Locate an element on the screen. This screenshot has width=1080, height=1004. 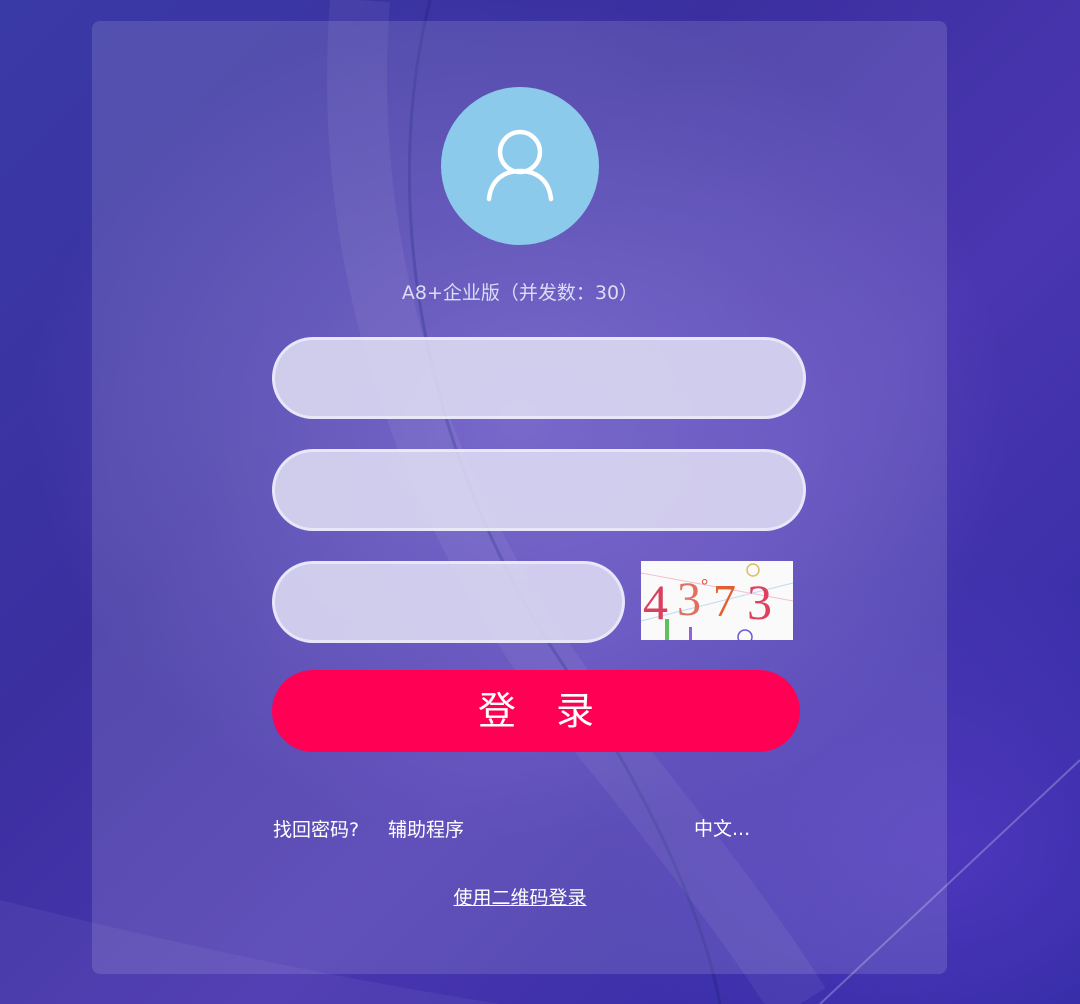
forgot-password-link: 找回密码? is located at coordinates (316, 828).